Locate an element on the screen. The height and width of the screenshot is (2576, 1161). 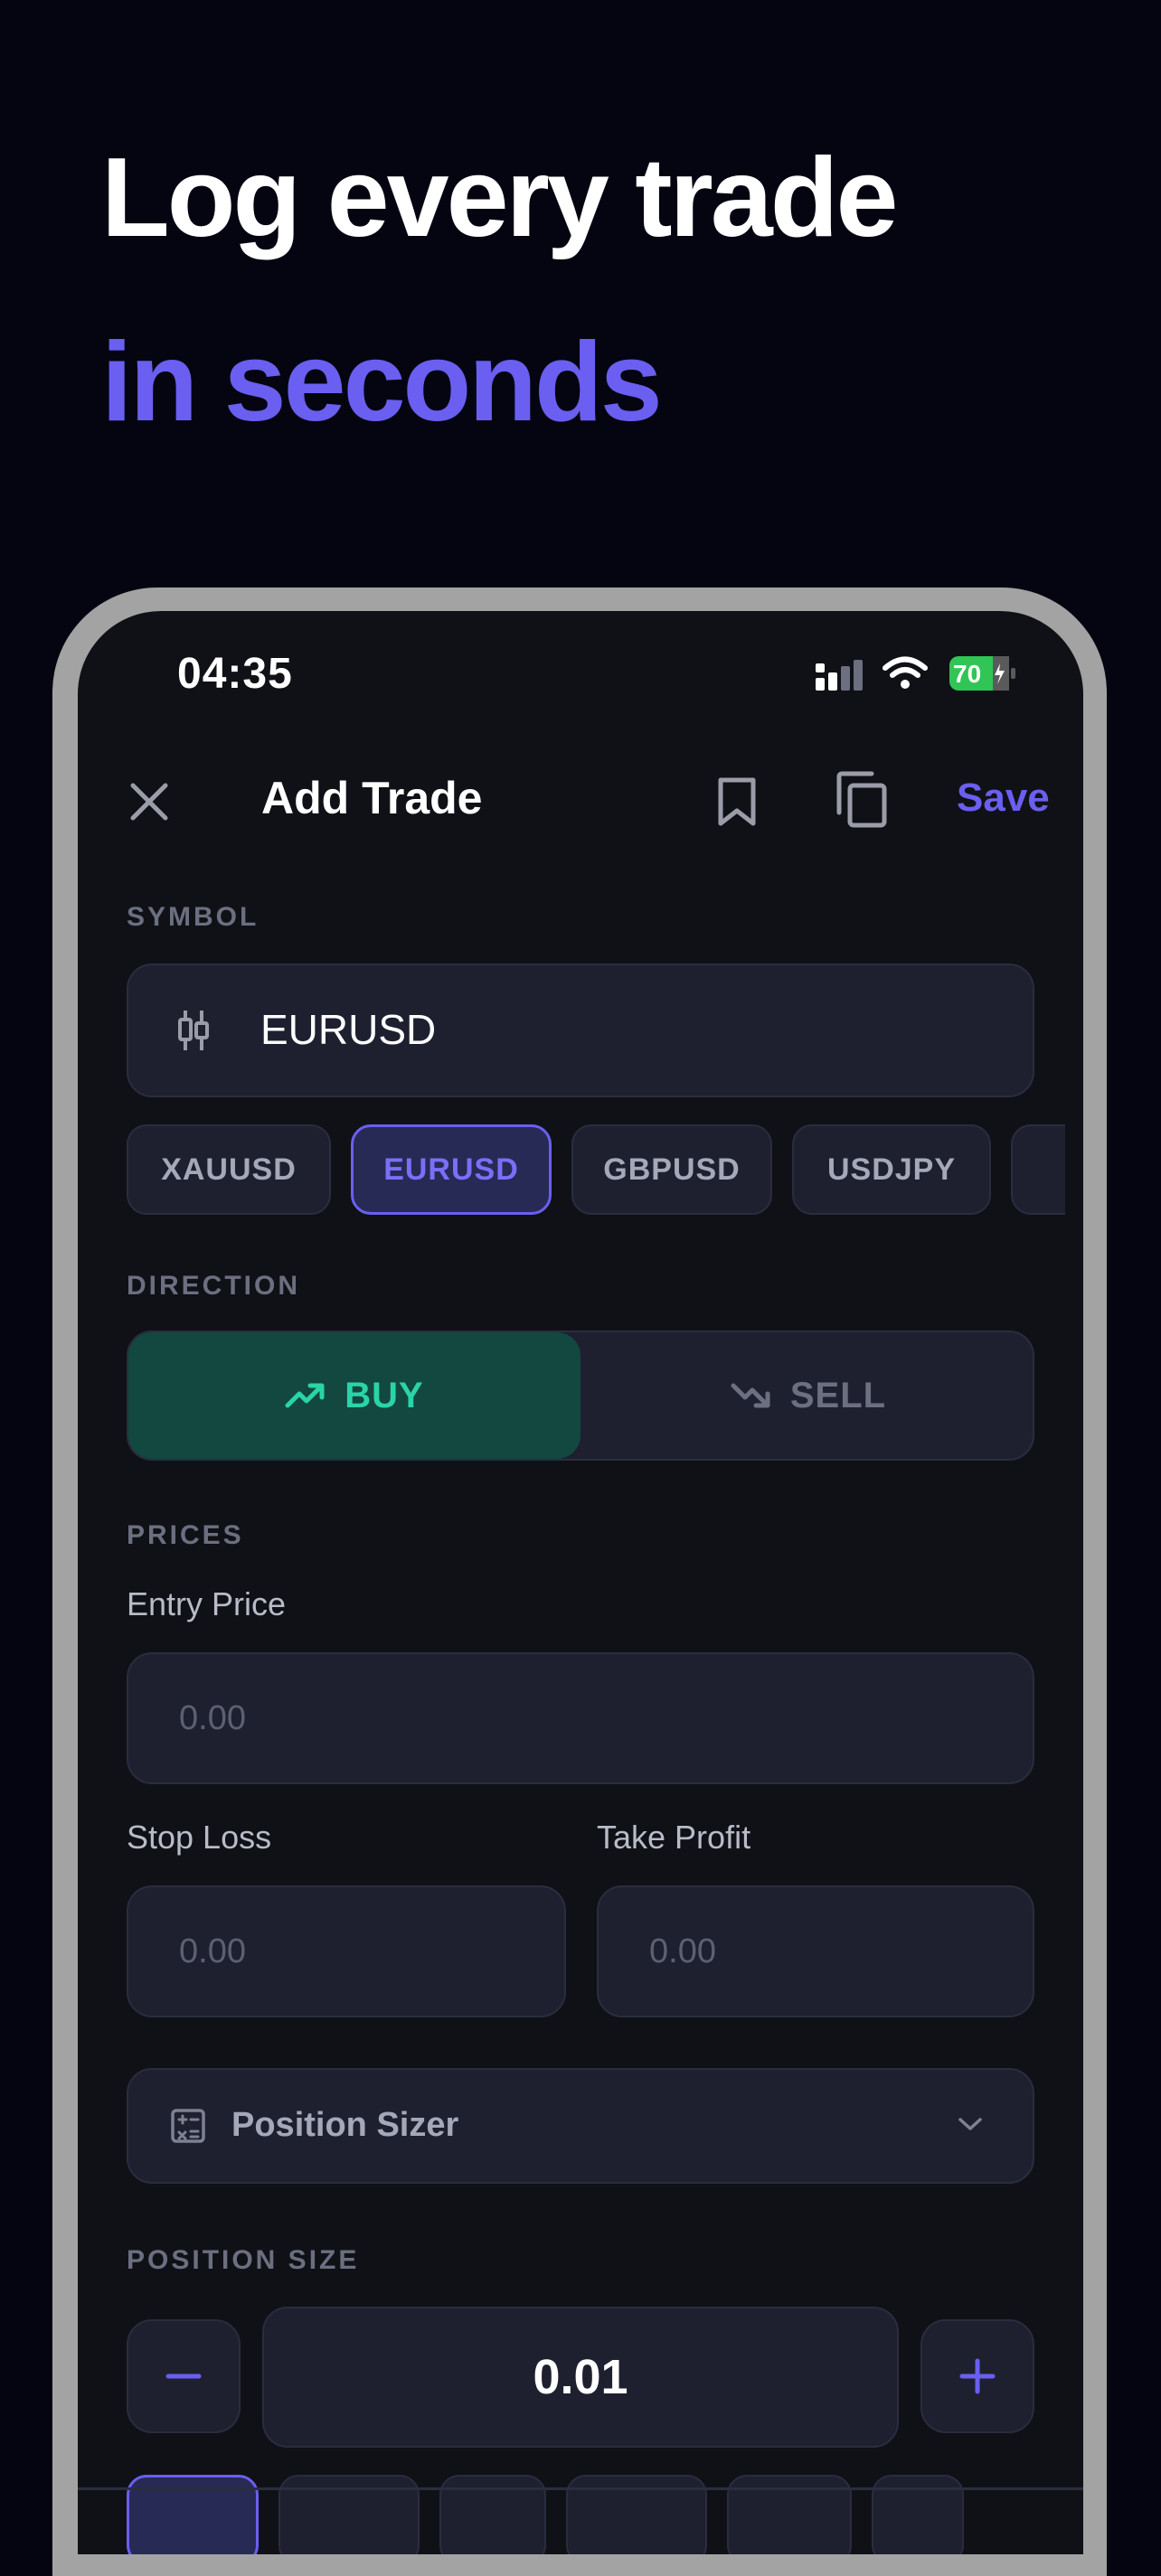
position-sizer-label: Position Sizer is located at coordinates (345, 2125).